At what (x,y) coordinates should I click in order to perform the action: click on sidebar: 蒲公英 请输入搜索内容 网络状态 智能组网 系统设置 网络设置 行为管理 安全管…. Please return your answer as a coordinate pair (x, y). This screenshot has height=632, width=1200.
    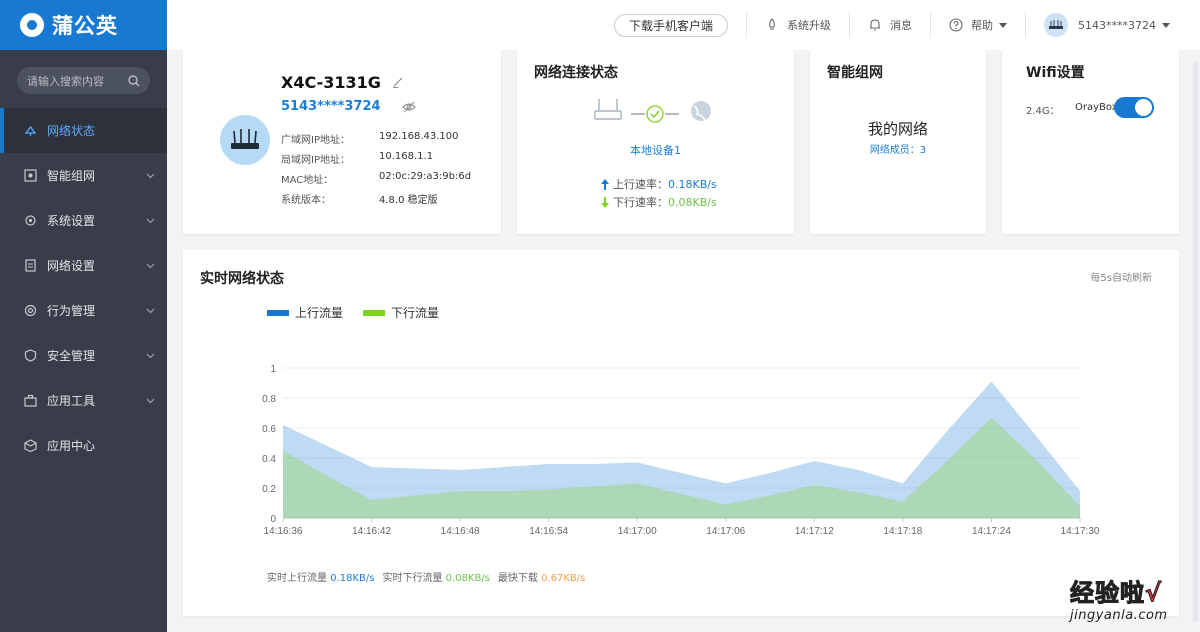
    Looking at the image, I should click on (83, 316).